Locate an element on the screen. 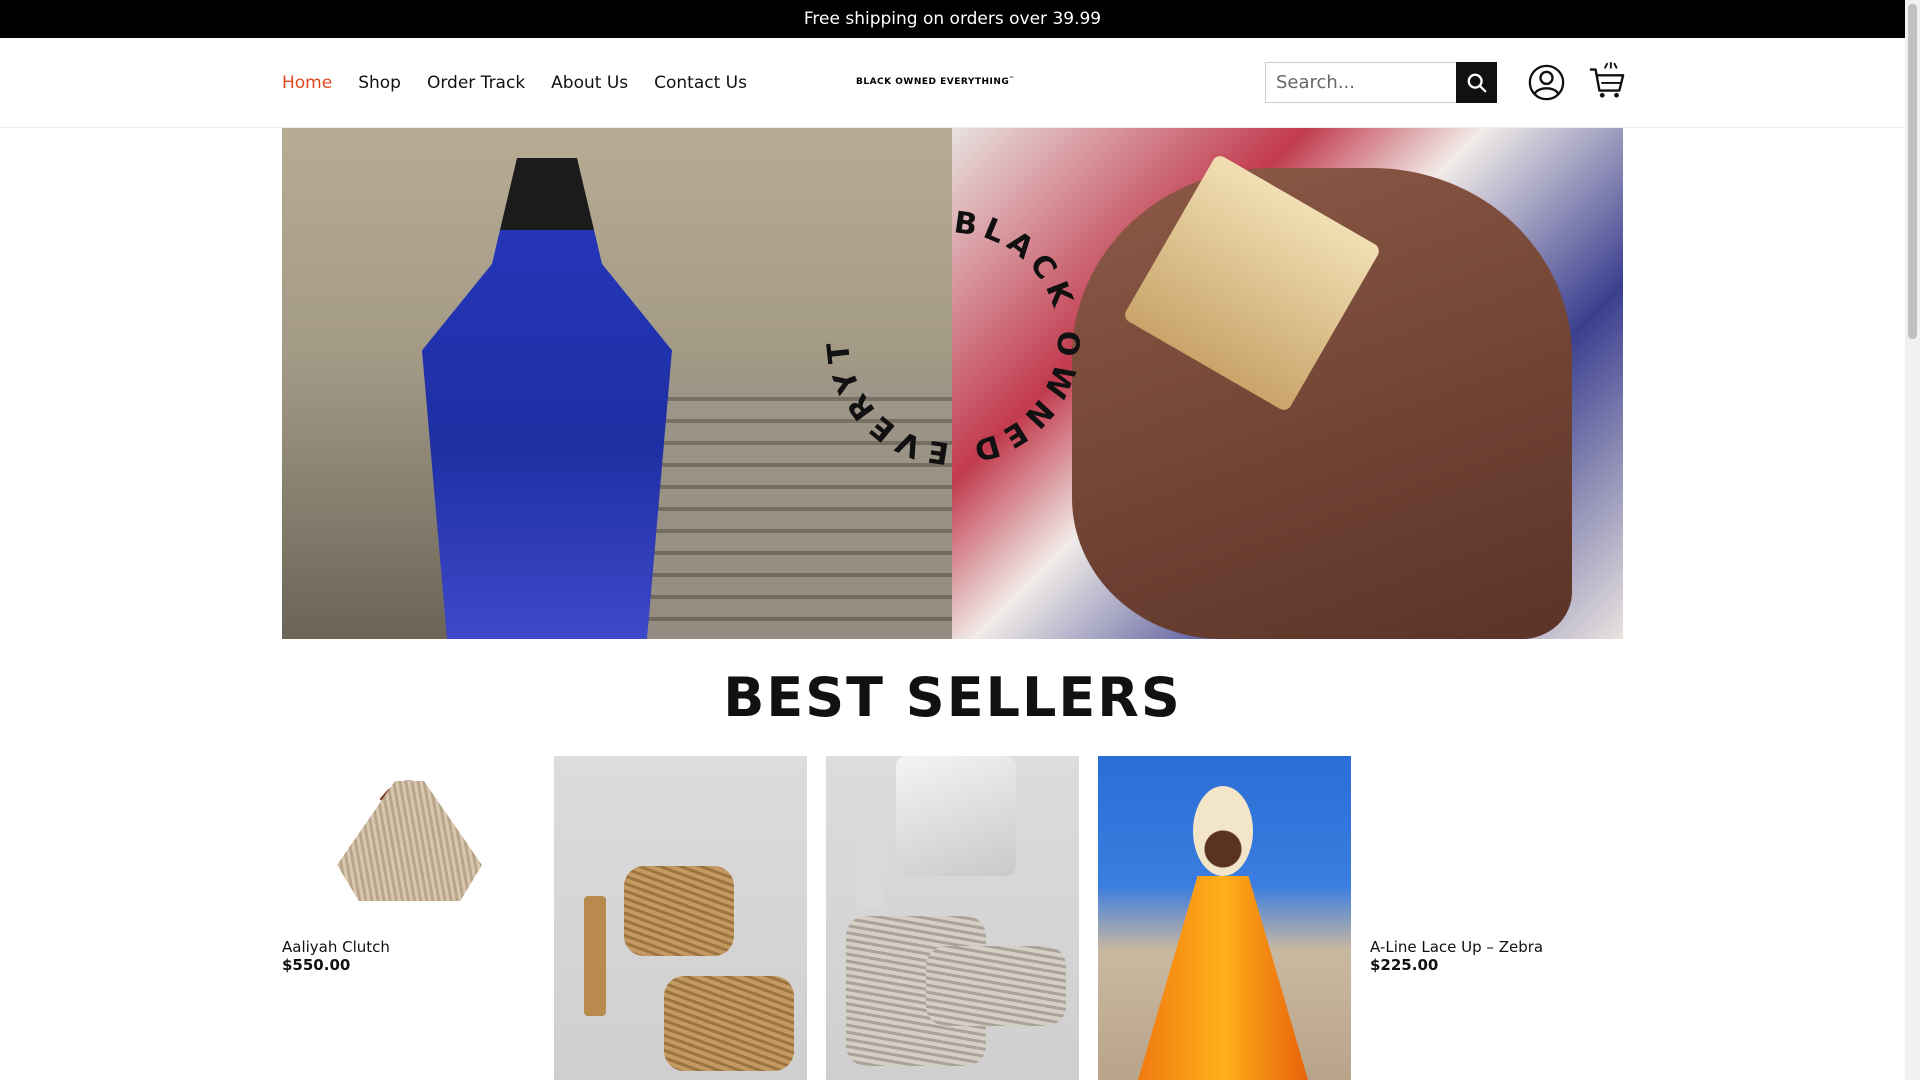 The width and height of the screenshot is (1920, 1080). product-card: A-Line Lace Up – Zebra $225.00 is located at coordinates (1496, 865).